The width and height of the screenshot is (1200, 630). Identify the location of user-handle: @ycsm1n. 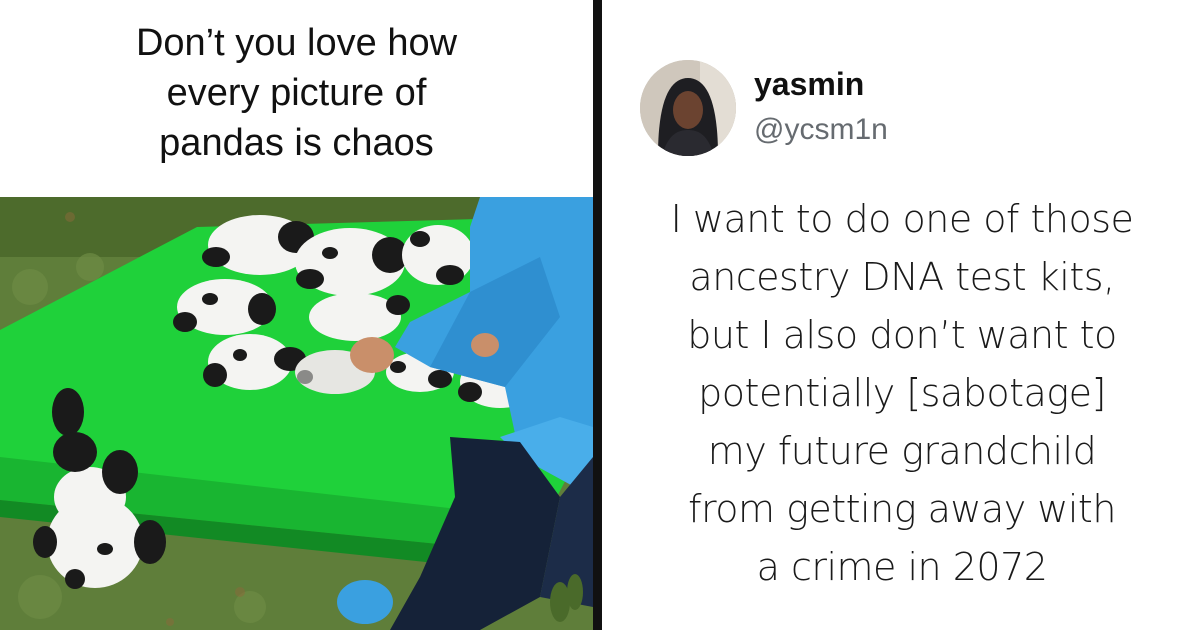
(821, 130).